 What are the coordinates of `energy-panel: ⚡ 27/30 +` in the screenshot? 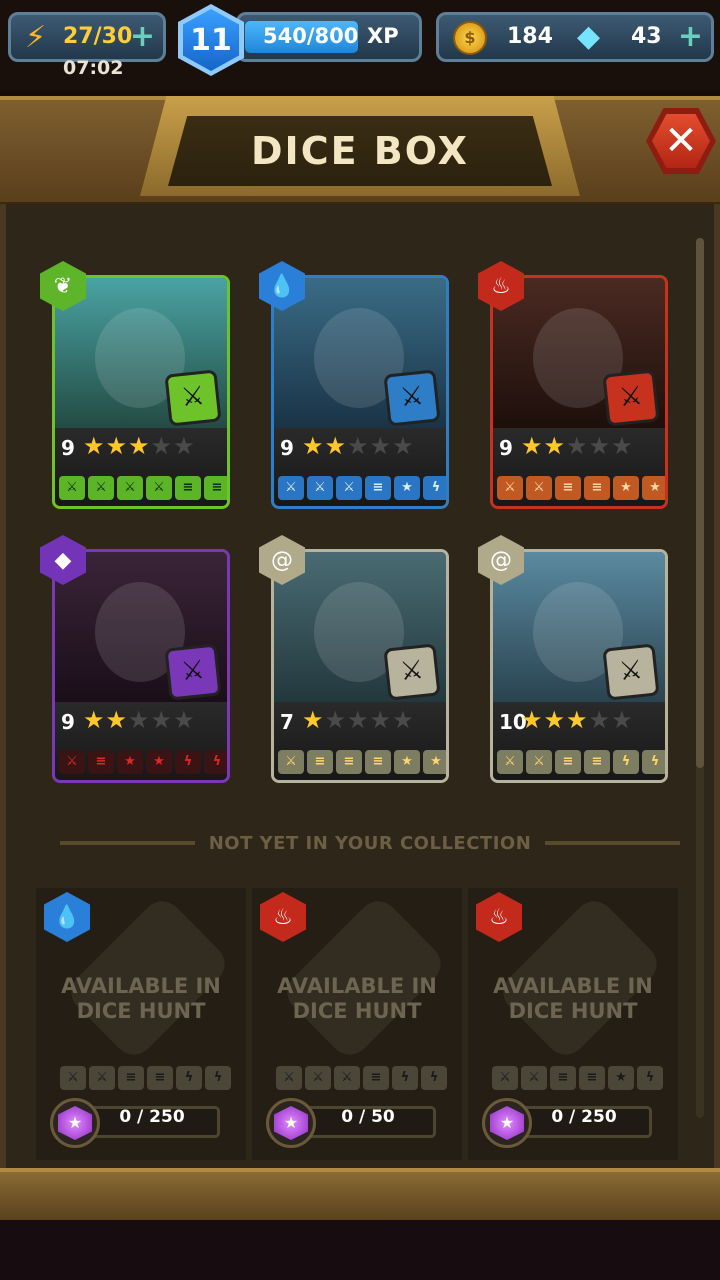 It's located at (87, 37).